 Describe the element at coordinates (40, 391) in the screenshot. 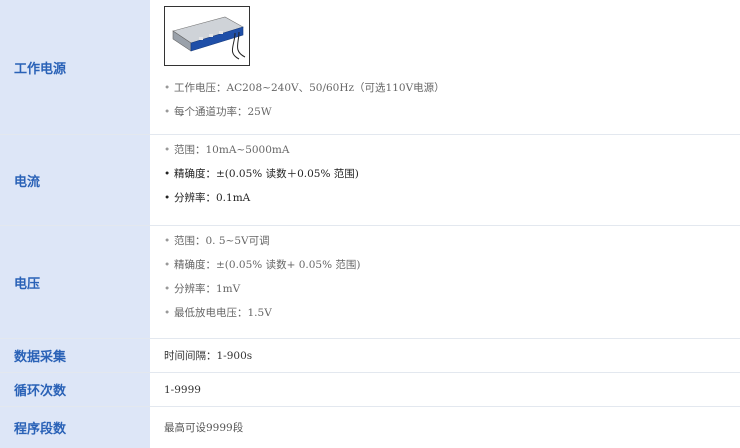

I see `label-cycle-count: 循环次数` at that location.